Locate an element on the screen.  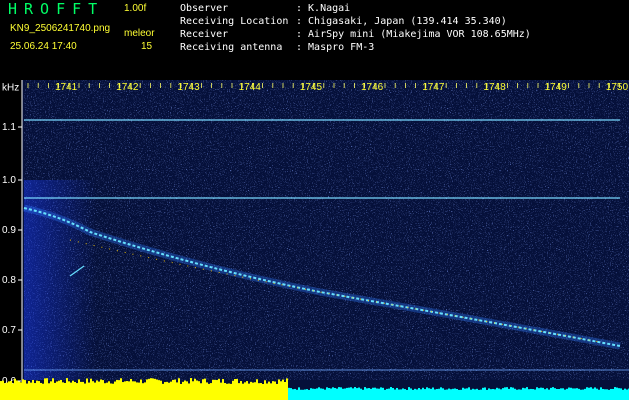
filename-label: KN9_2506241740.png is located at coordinates (60, 28).